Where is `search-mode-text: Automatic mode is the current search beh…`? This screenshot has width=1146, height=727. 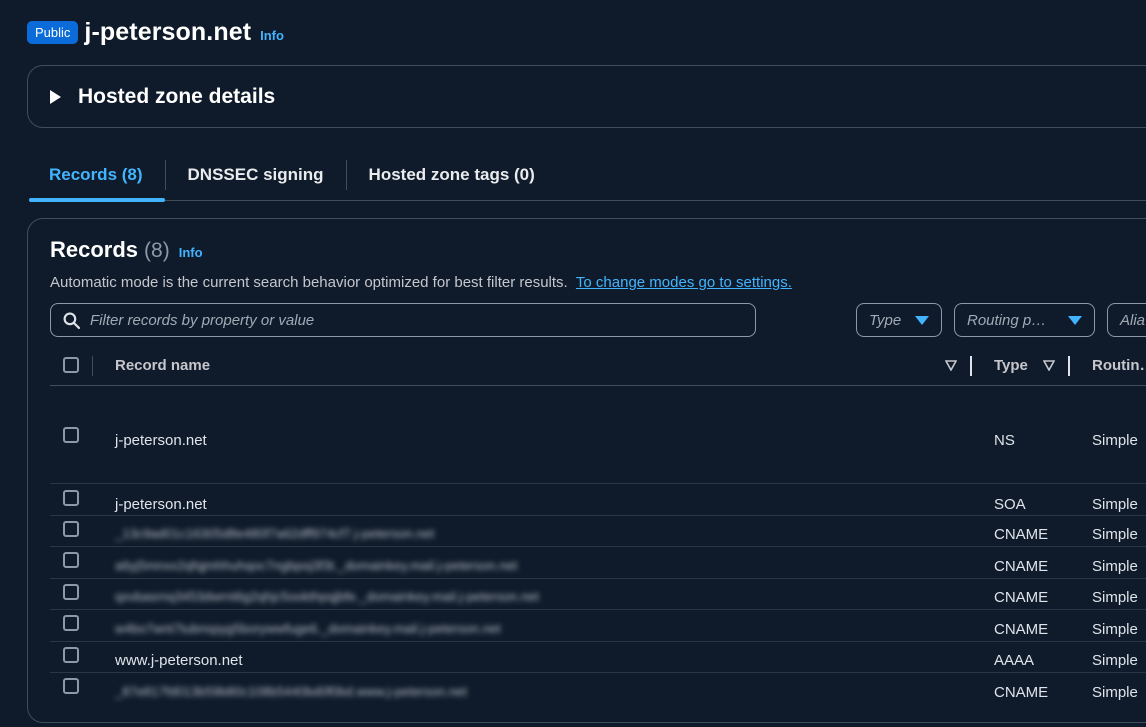 search-mode-text: Automatic mode is the current search beh… is located at coordinates (309, 282).